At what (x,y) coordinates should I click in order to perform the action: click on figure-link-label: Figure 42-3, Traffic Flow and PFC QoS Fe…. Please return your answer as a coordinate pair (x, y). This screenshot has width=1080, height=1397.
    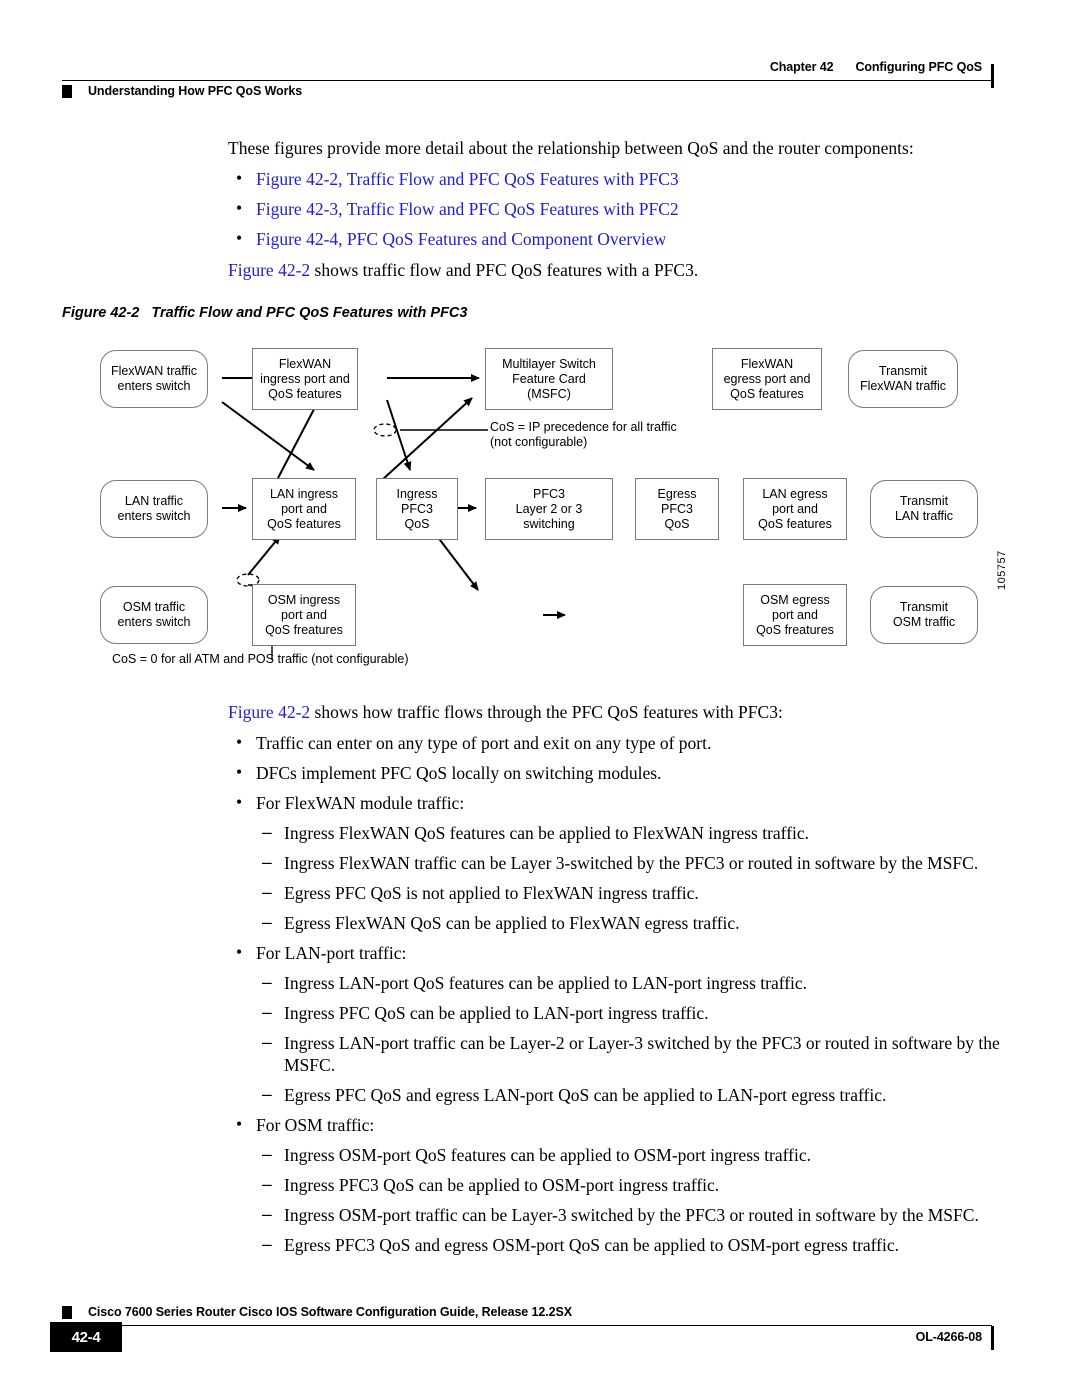
    Looking at the image, I should click on (467, 209).